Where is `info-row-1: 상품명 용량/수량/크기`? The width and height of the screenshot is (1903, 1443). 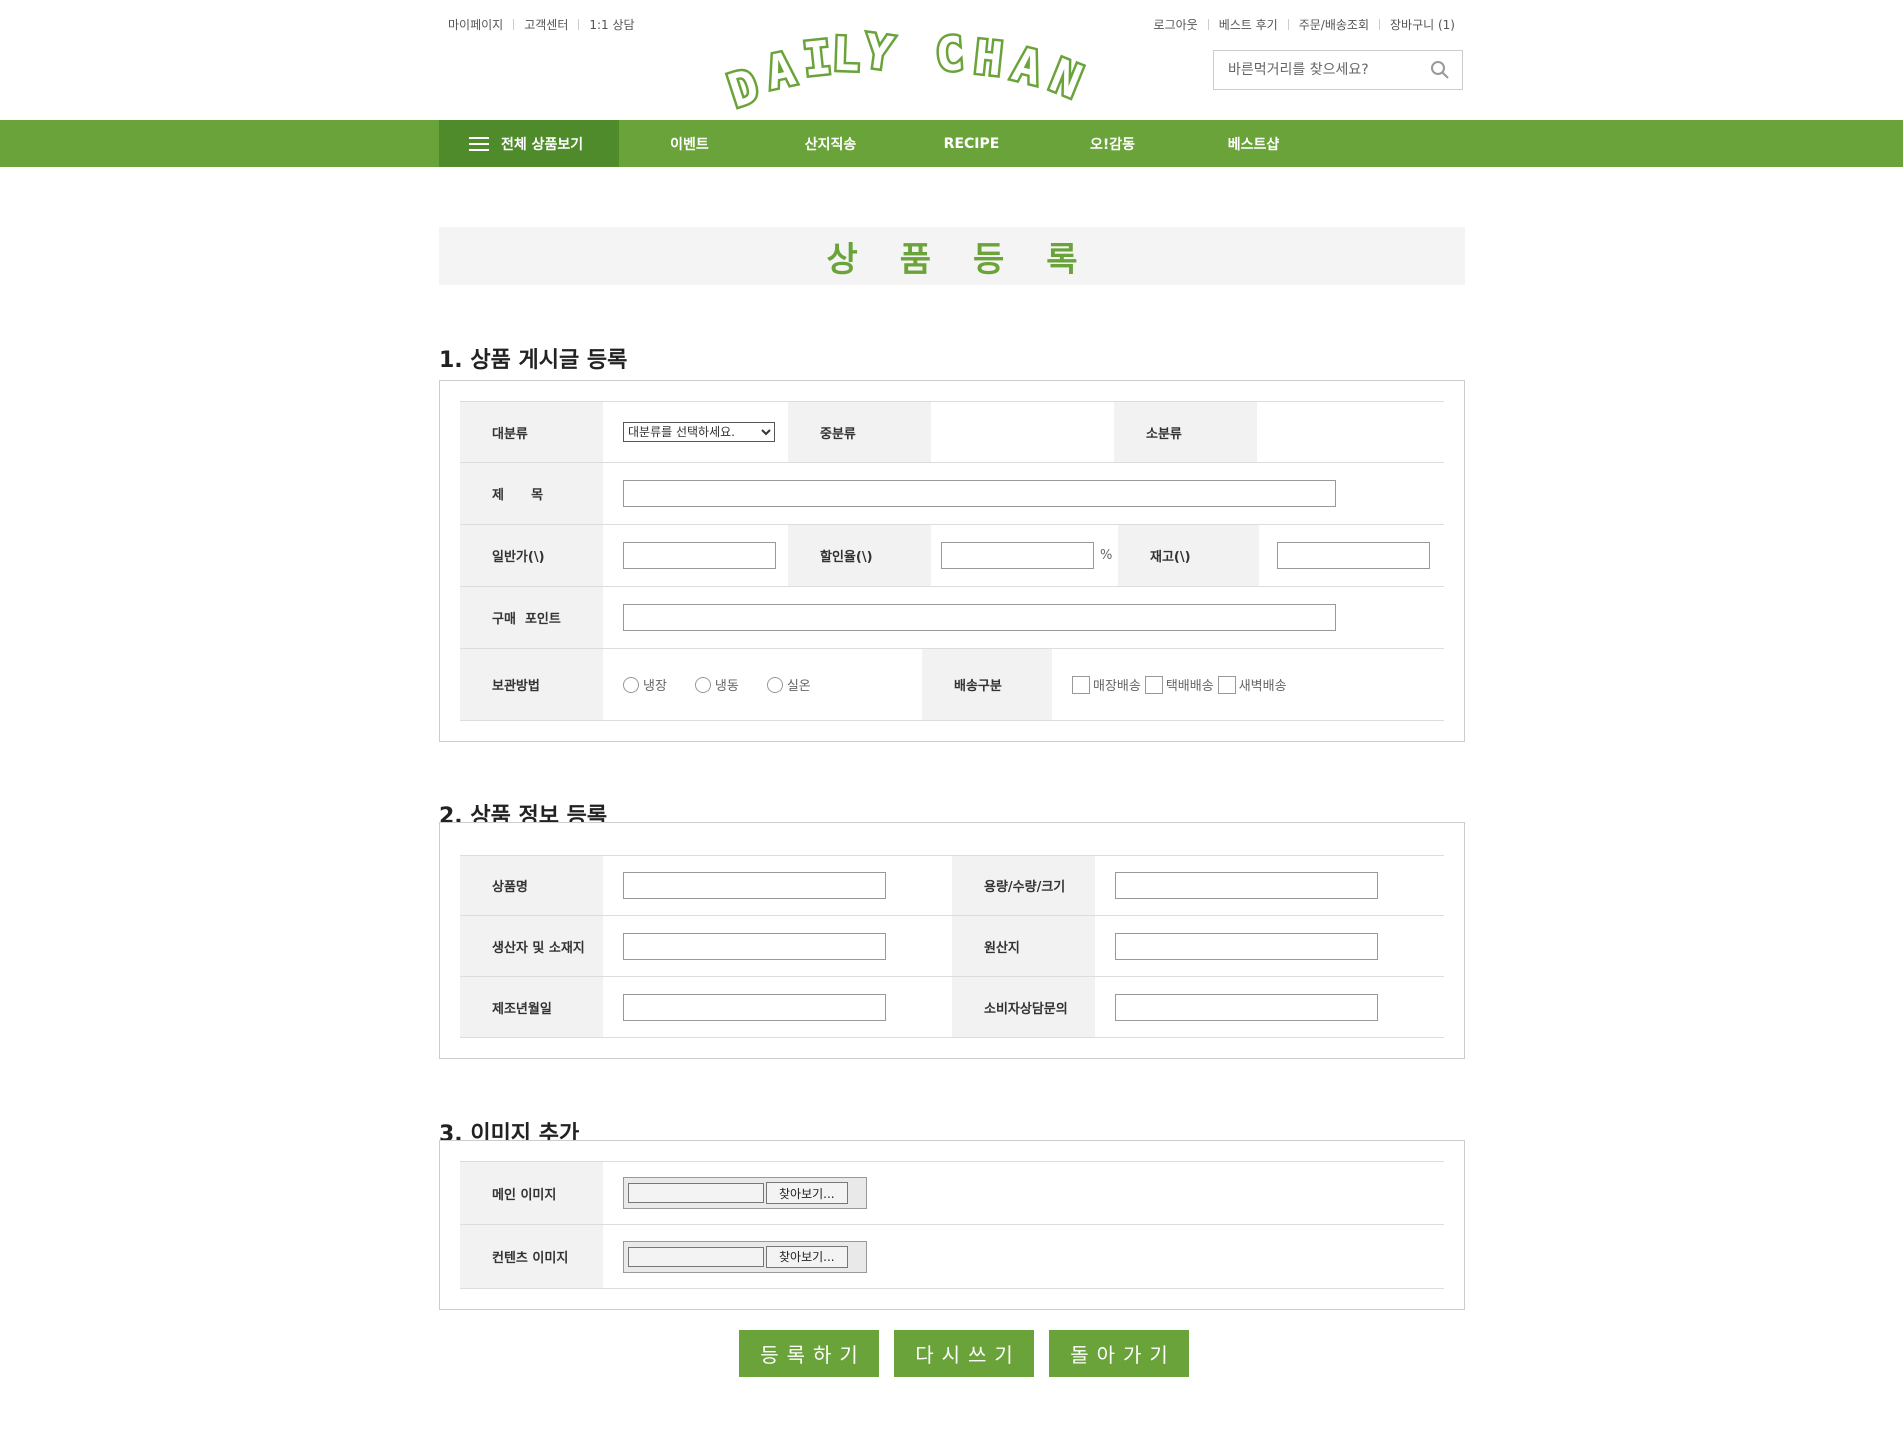 info-row-1: 상품명 용량/수량/크기 is located at coordinates (952, 885).